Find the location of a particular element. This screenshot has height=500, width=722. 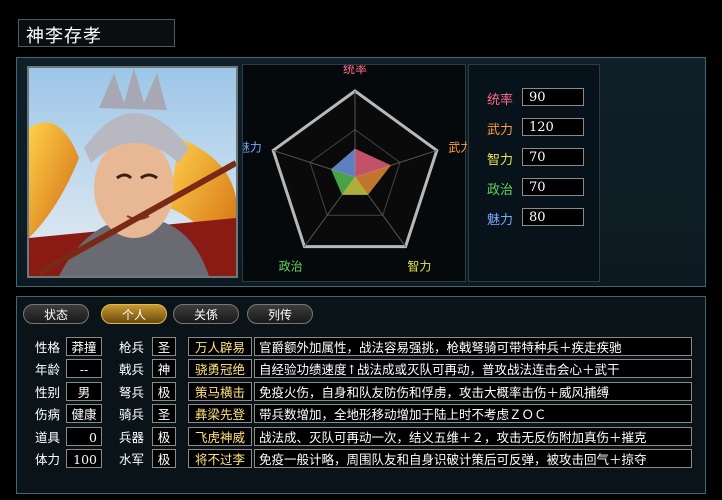

tab-status: 状态 is located at coordinates (56, 314).